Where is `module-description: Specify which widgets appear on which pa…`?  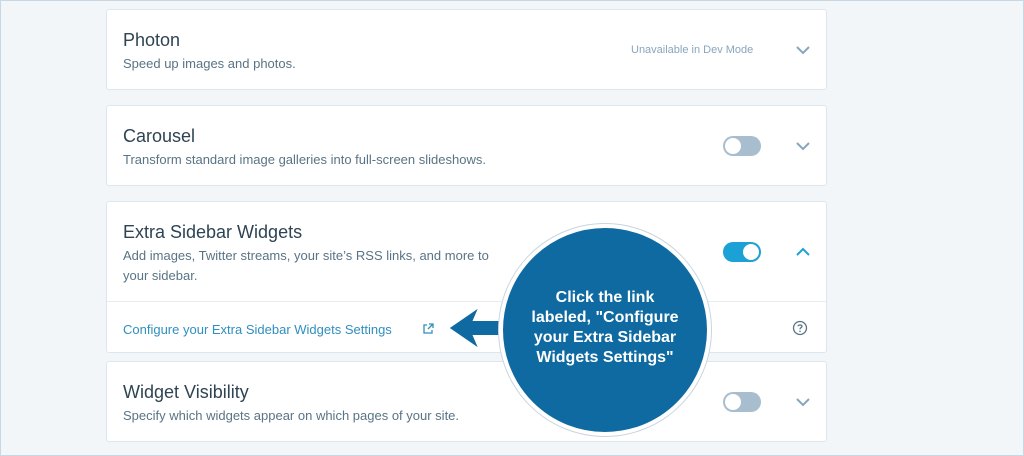 module-description: Specify which widgets appear on which pa… is located at coordinates (291, 415).